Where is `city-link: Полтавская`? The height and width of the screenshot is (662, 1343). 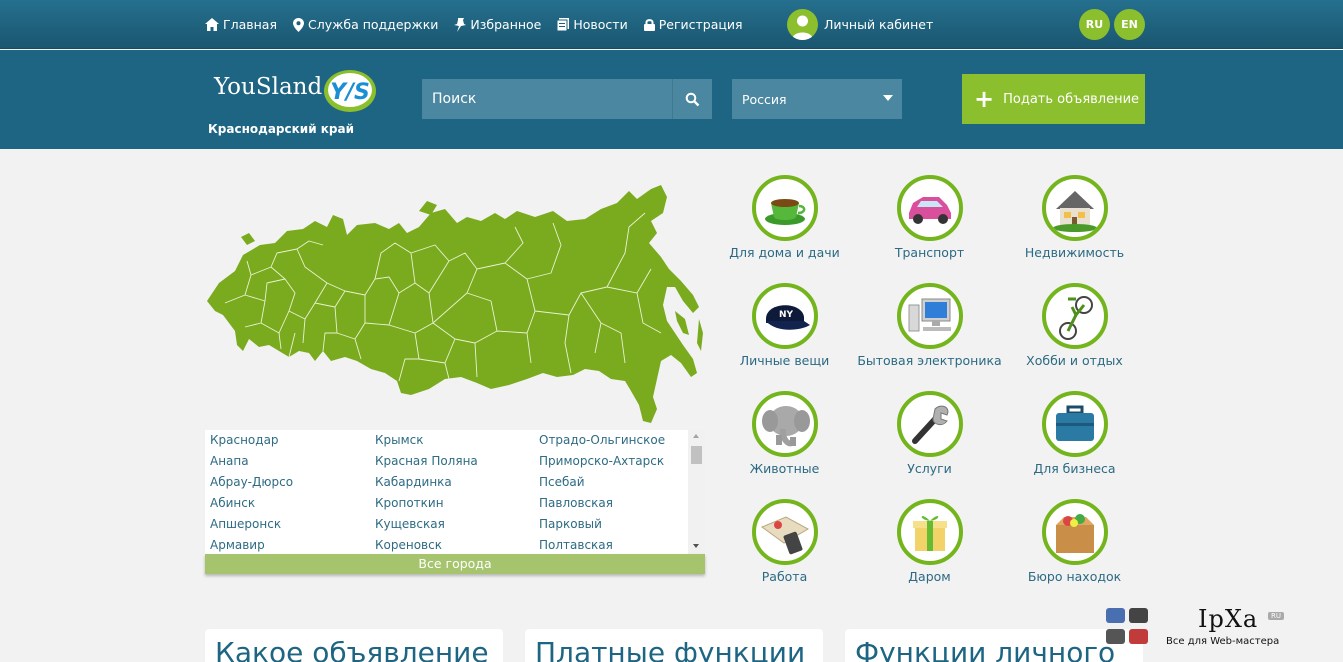
city-link: Полтавская is located at coordinates (602, 544).